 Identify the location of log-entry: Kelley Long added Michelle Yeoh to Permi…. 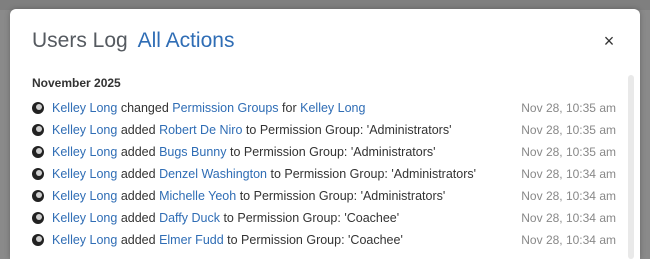
(324, 196).